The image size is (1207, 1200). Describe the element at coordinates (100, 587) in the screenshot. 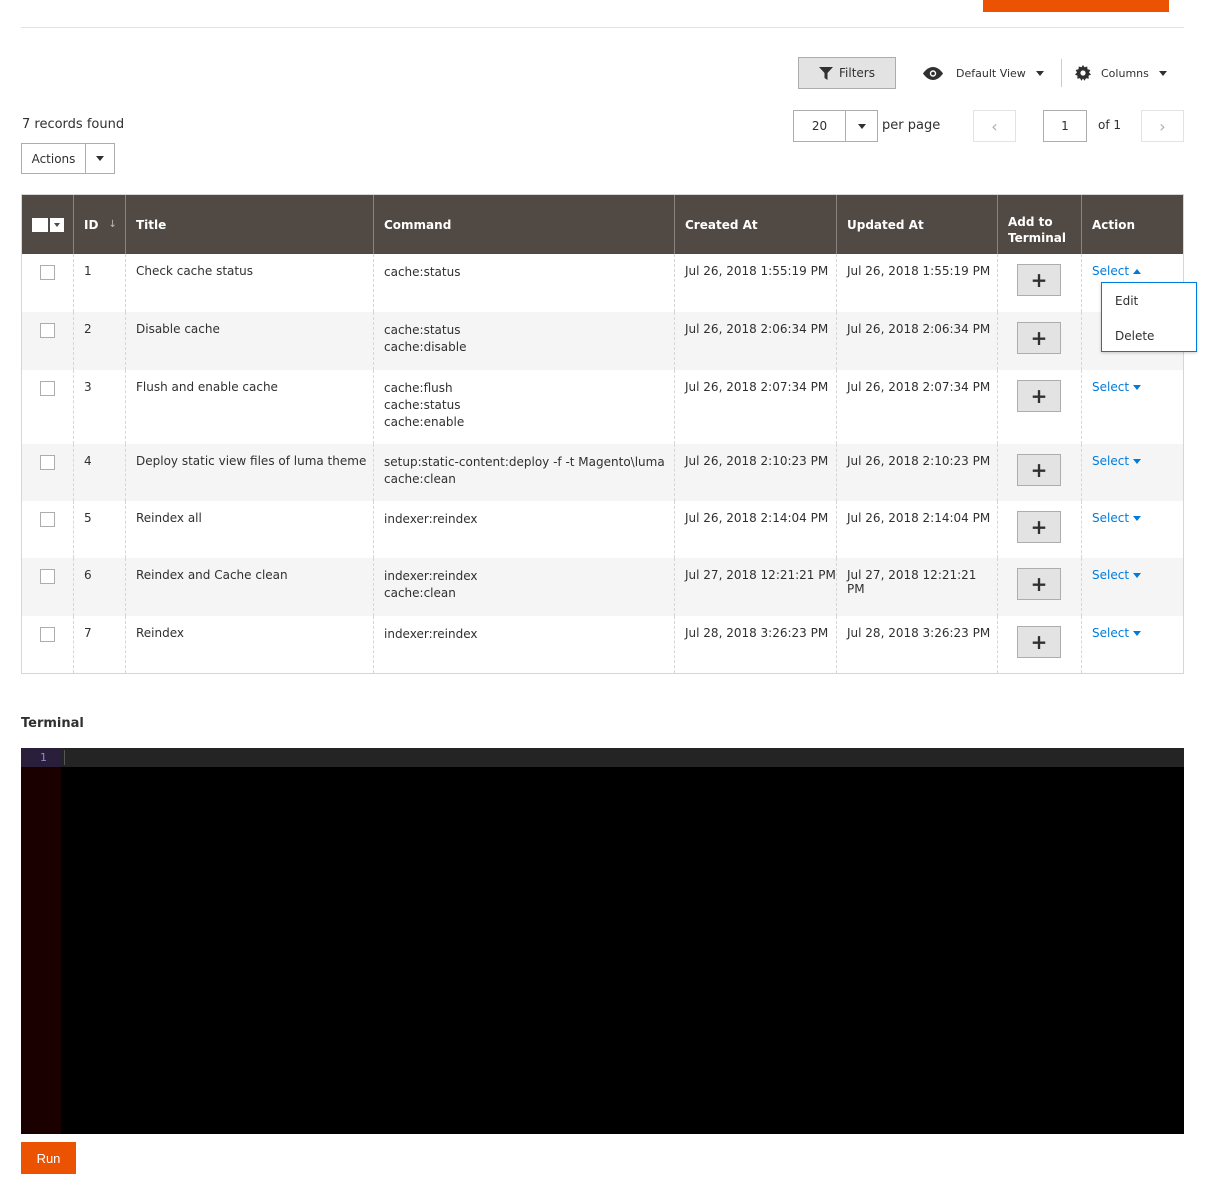

I see `row-id: 6` at that location.